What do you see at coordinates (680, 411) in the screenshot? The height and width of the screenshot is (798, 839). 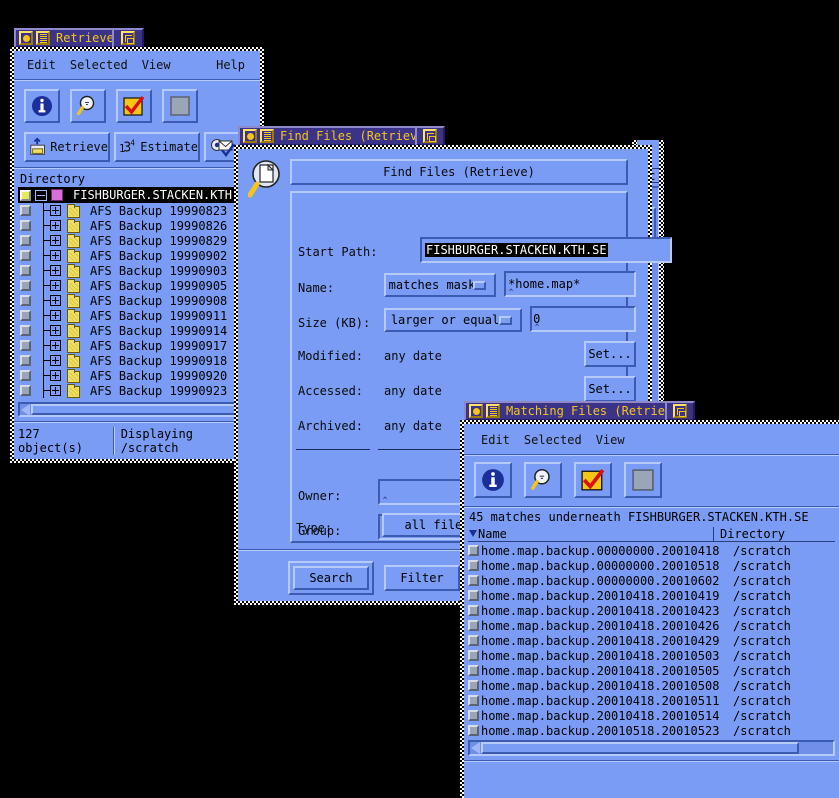 I see `matching-maximize-button` at bounding box center [680, 411].